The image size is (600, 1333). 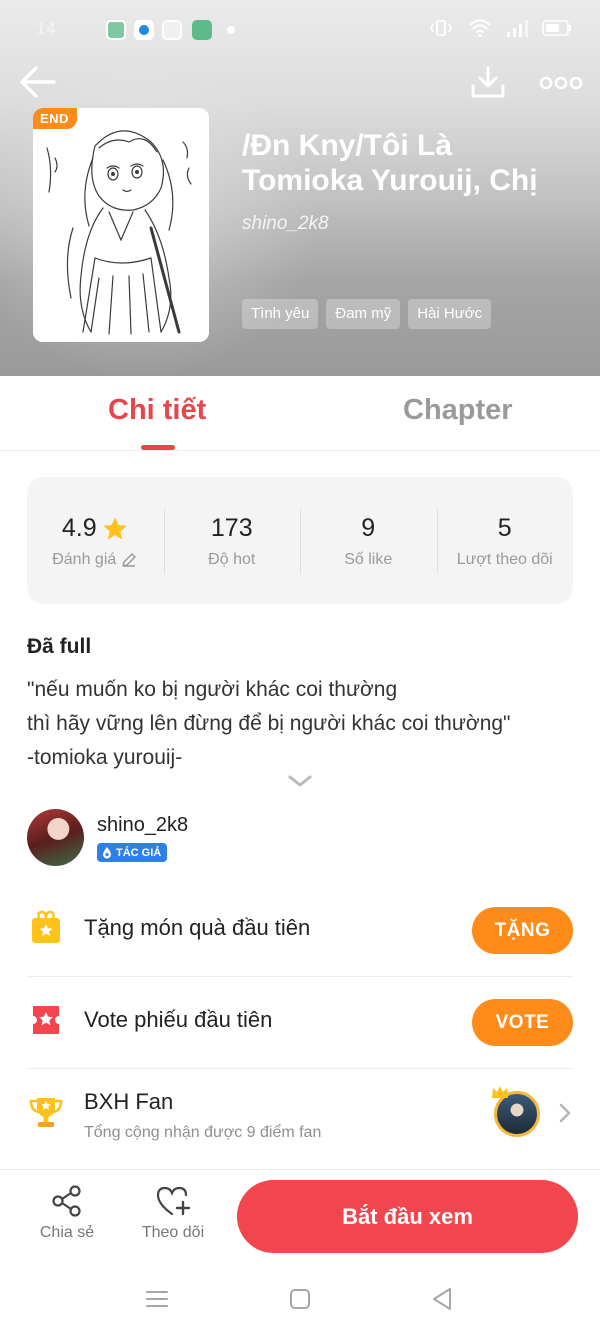 What do you see at coordinates (300, 30) in the screenshot?
I see `status-bar: 14` at bounding box center [300, 30].